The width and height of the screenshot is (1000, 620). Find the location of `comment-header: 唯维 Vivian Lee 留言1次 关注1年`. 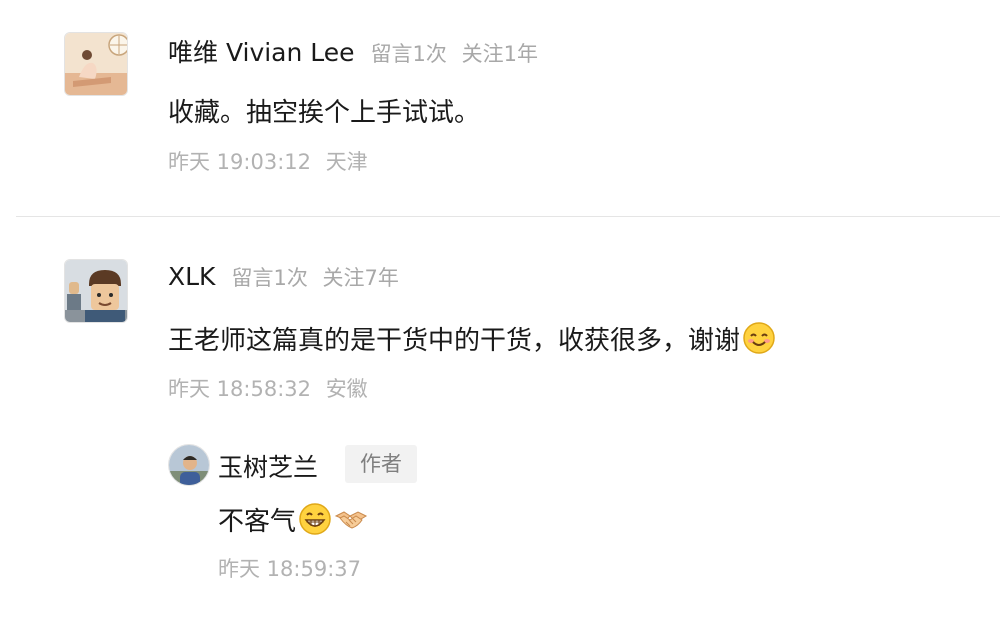

comment-header: 唯维 Vivian Lee 留言1次 关注1年 is located at coordinates (353, 51).